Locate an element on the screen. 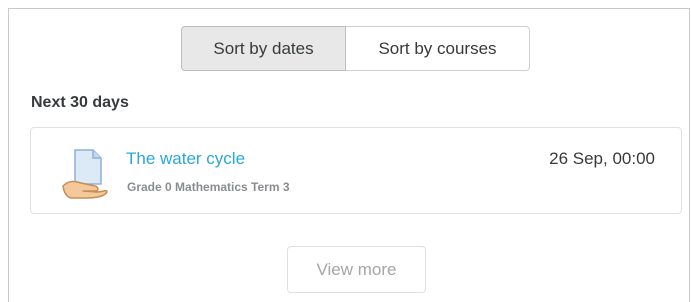 The image size is (691, 302). sort-by-dates-button: Sort by dates is located at coordinates (263, 48).